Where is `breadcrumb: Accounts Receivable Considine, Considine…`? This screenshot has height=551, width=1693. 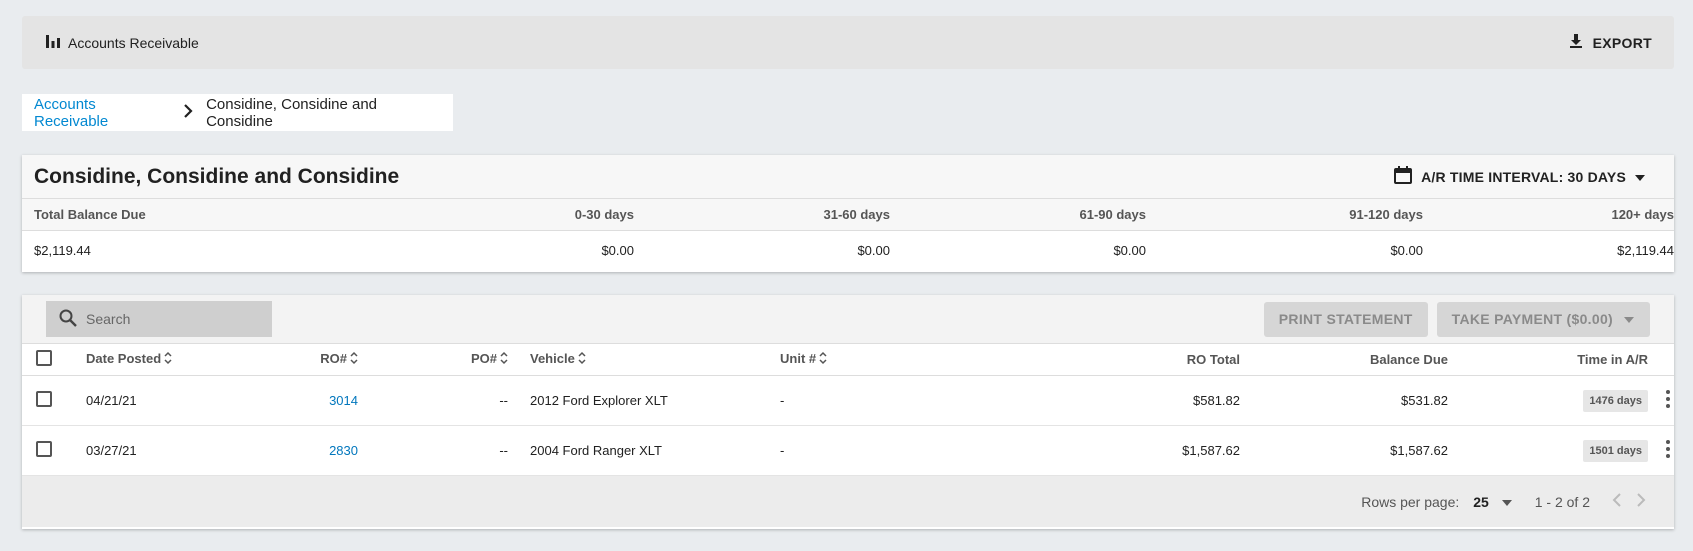
breadcrumb: Accounts Receivable Considine, Considine… is located at coordinates (237, 112).